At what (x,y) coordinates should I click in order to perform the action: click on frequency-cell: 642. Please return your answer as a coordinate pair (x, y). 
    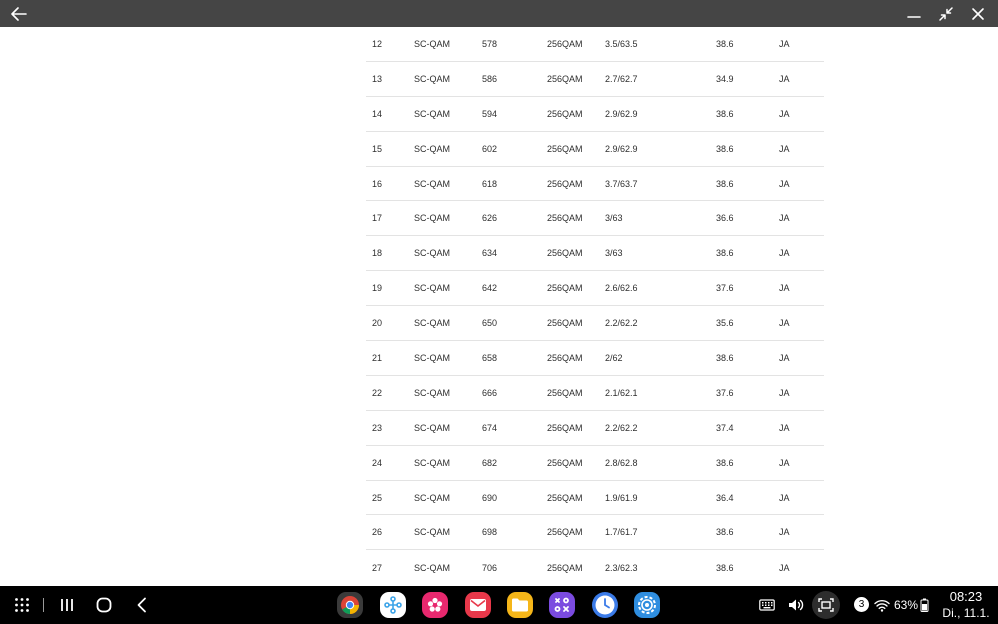
    Looking at the image, I should click on (490, 288).